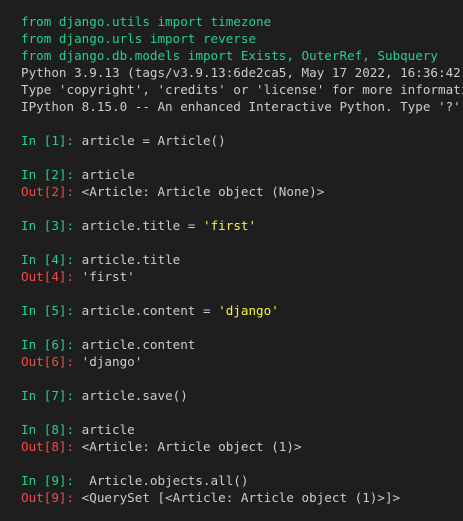  Describe the element at coordinates (146, 310) in the screenshot. I see `code-text: article.content =` at that location.